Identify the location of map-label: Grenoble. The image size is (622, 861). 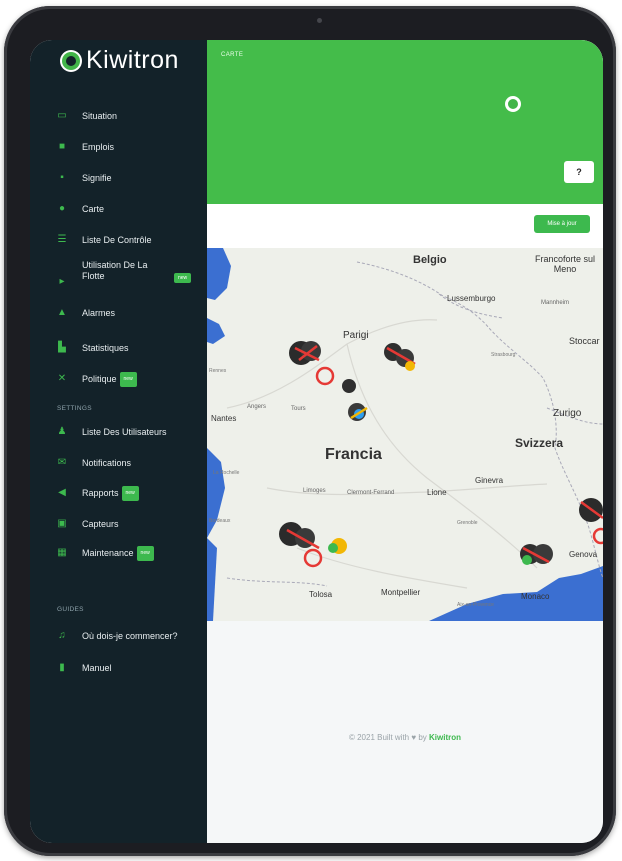
(467, 523).